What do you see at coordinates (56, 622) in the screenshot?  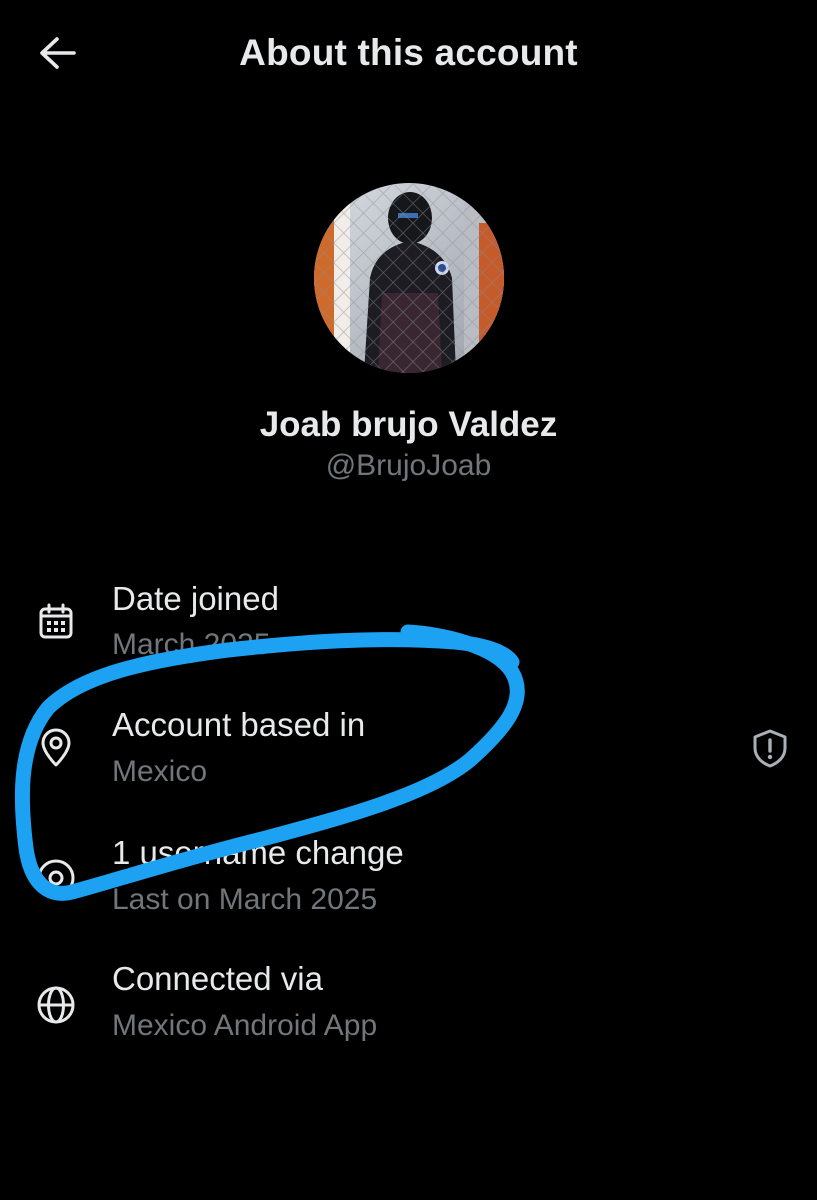 I see `calendar-icon` at bounding box center [56, 622].